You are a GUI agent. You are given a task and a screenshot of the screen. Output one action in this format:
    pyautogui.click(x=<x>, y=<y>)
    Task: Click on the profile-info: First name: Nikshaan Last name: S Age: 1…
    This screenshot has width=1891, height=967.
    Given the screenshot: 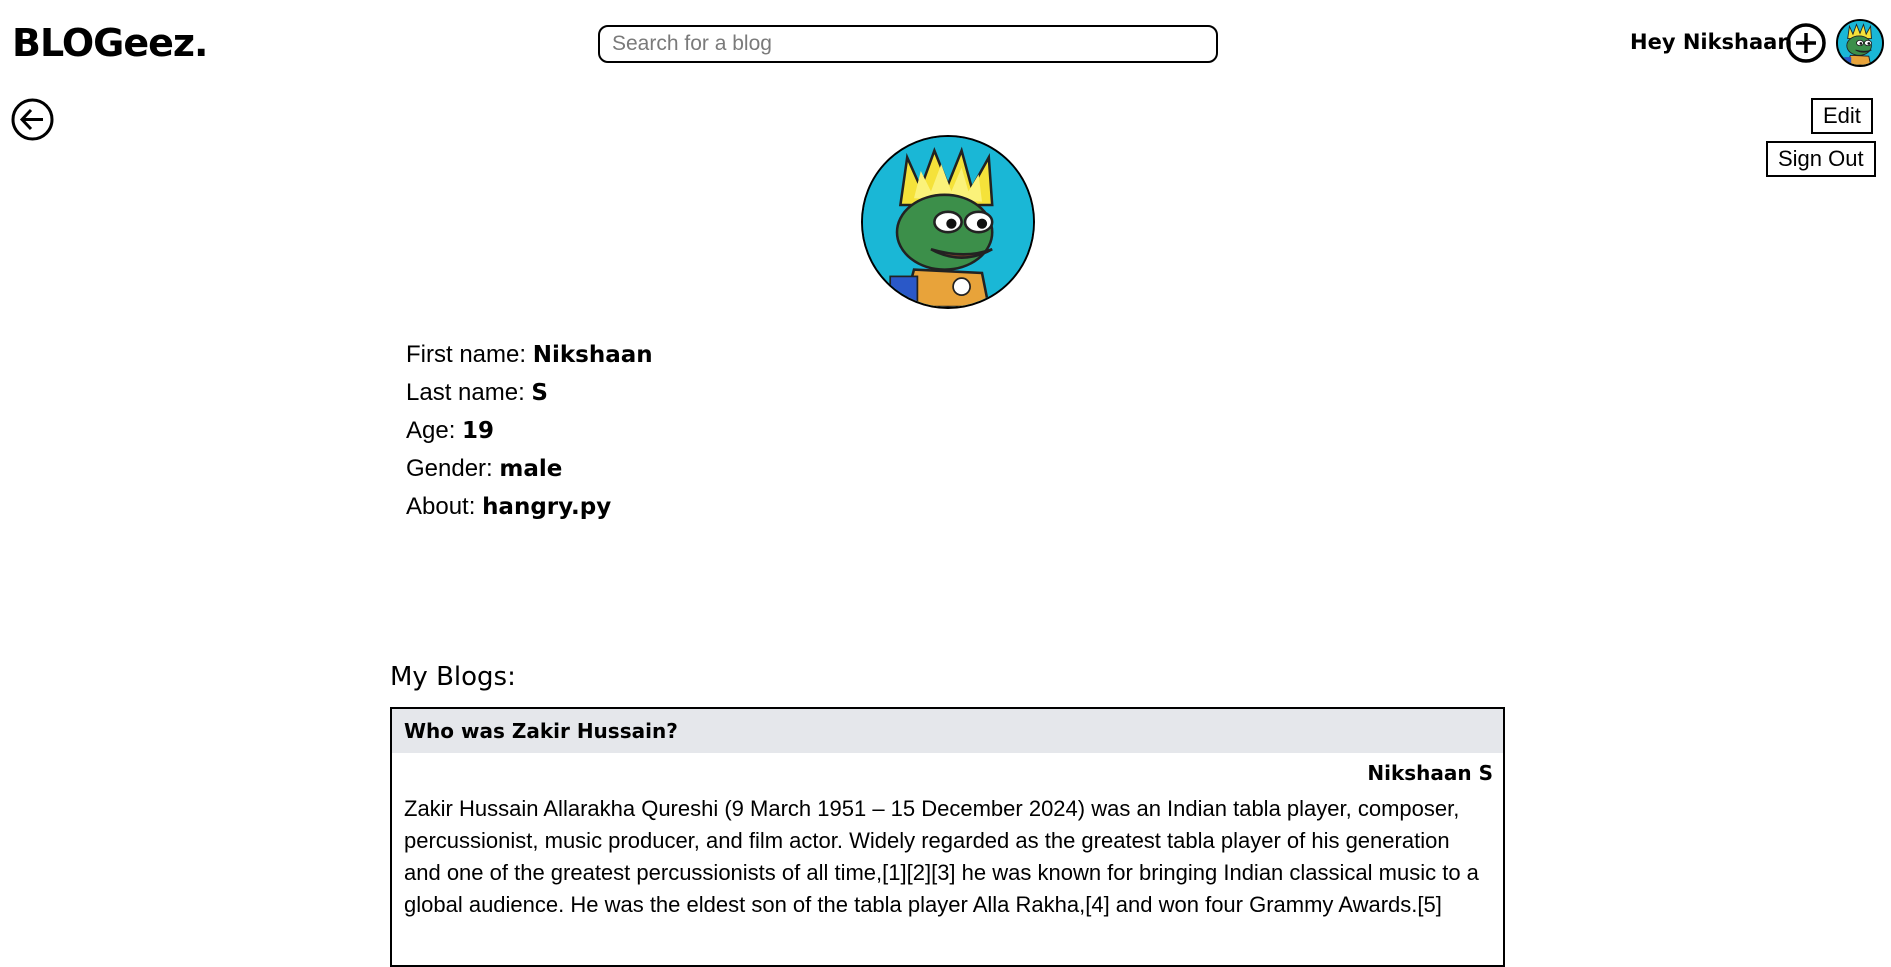 What is the action you would take?
    pyautogui.click(x=529, y=431)
    